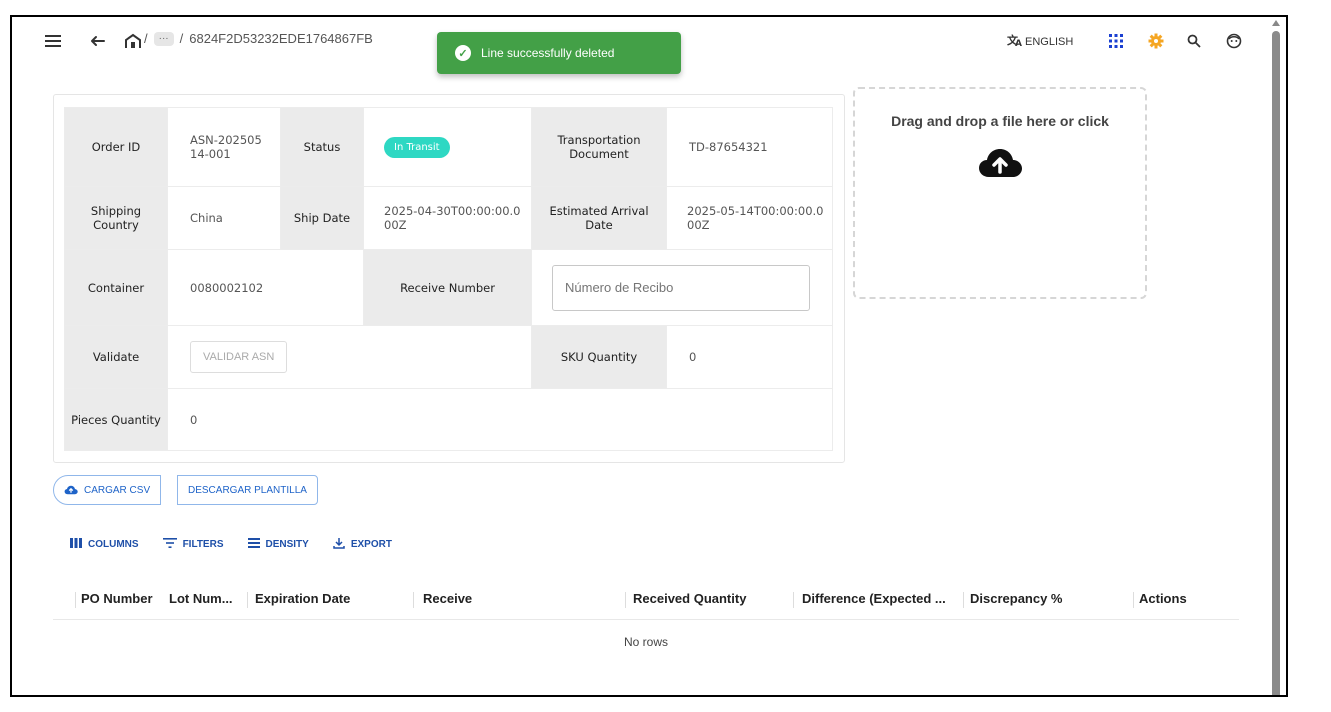 Image resolution: width=1331 pixels, height=712 pixels. I want to click on empty-grid-message: No rows, so click(645, 642).